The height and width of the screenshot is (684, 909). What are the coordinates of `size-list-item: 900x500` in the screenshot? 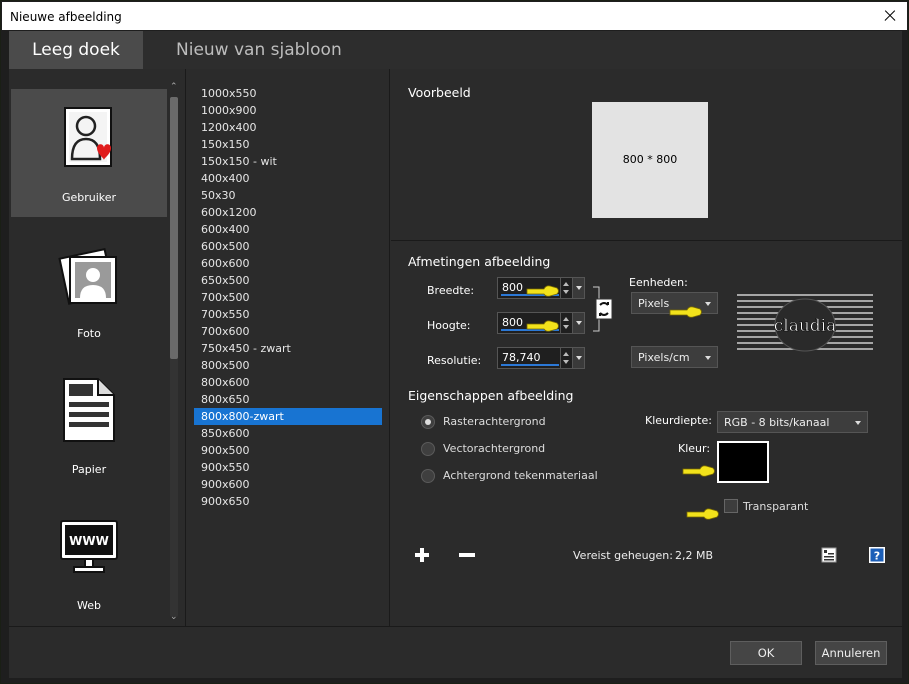 It's located at (288, 450).